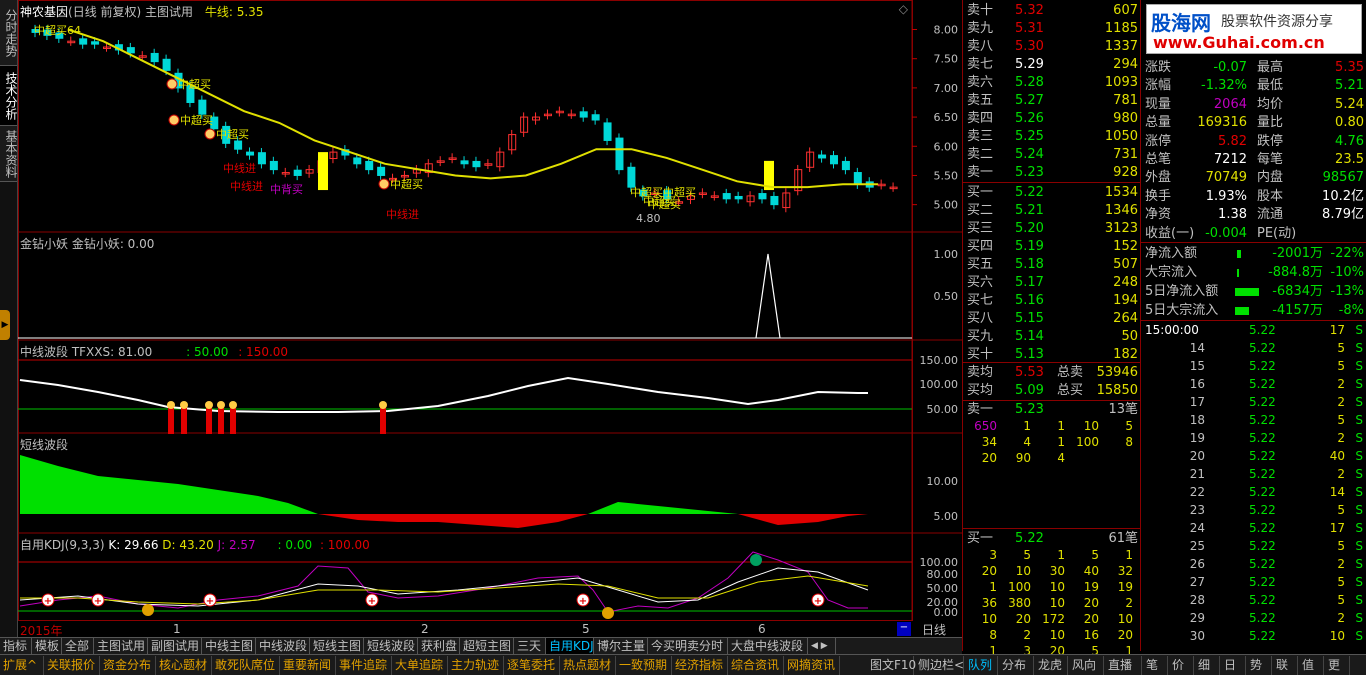 The image size is (1366, 675). What do you see at coordinates (364, 665) in the screenshot?
I see `menu-tab: 事件追踪` at bounding box center [364, 665].